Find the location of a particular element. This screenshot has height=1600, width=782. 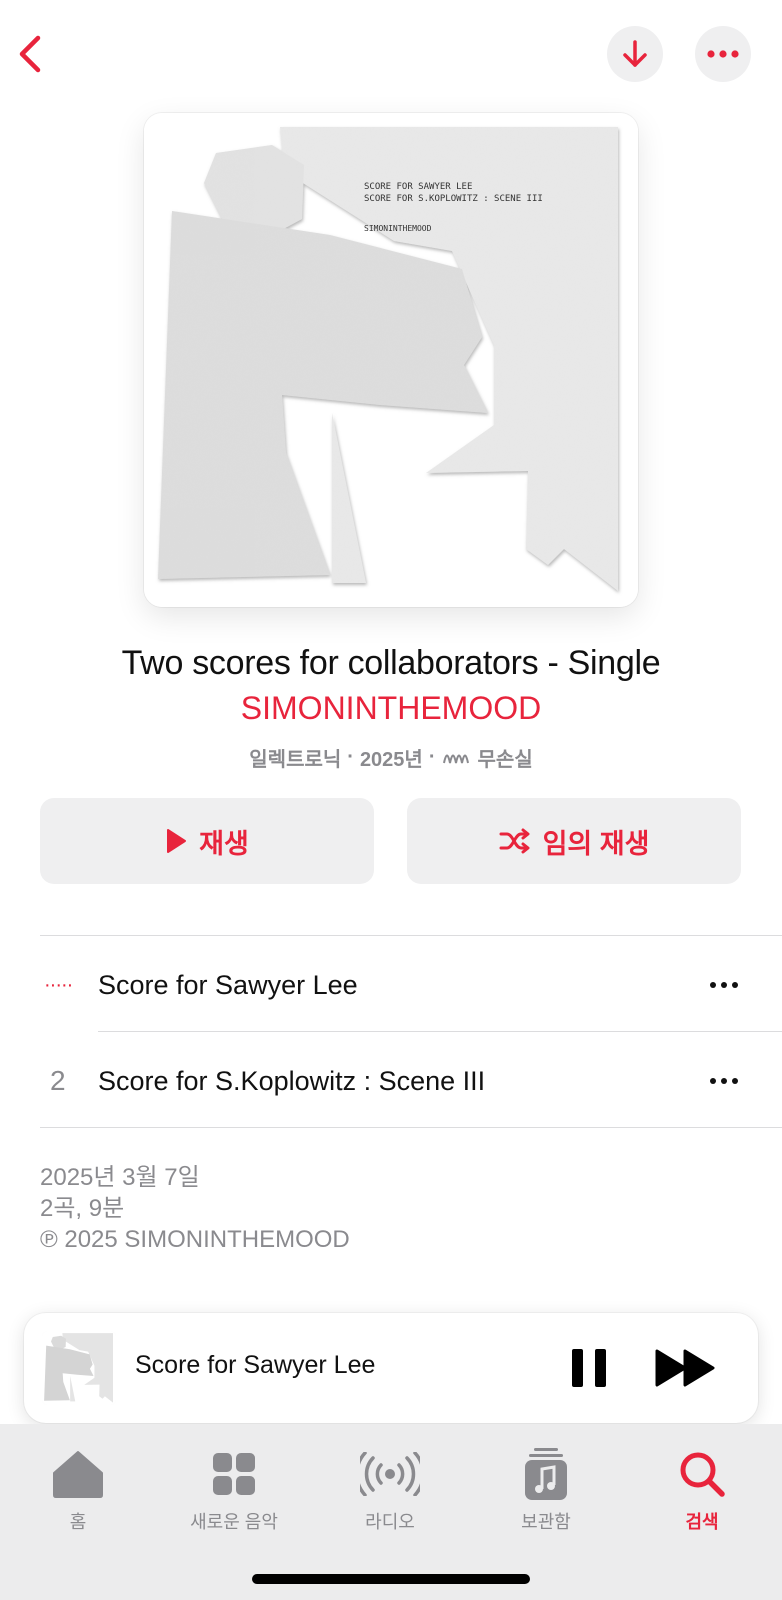

fast-forward-icon is located at coordinates (685, 1368).